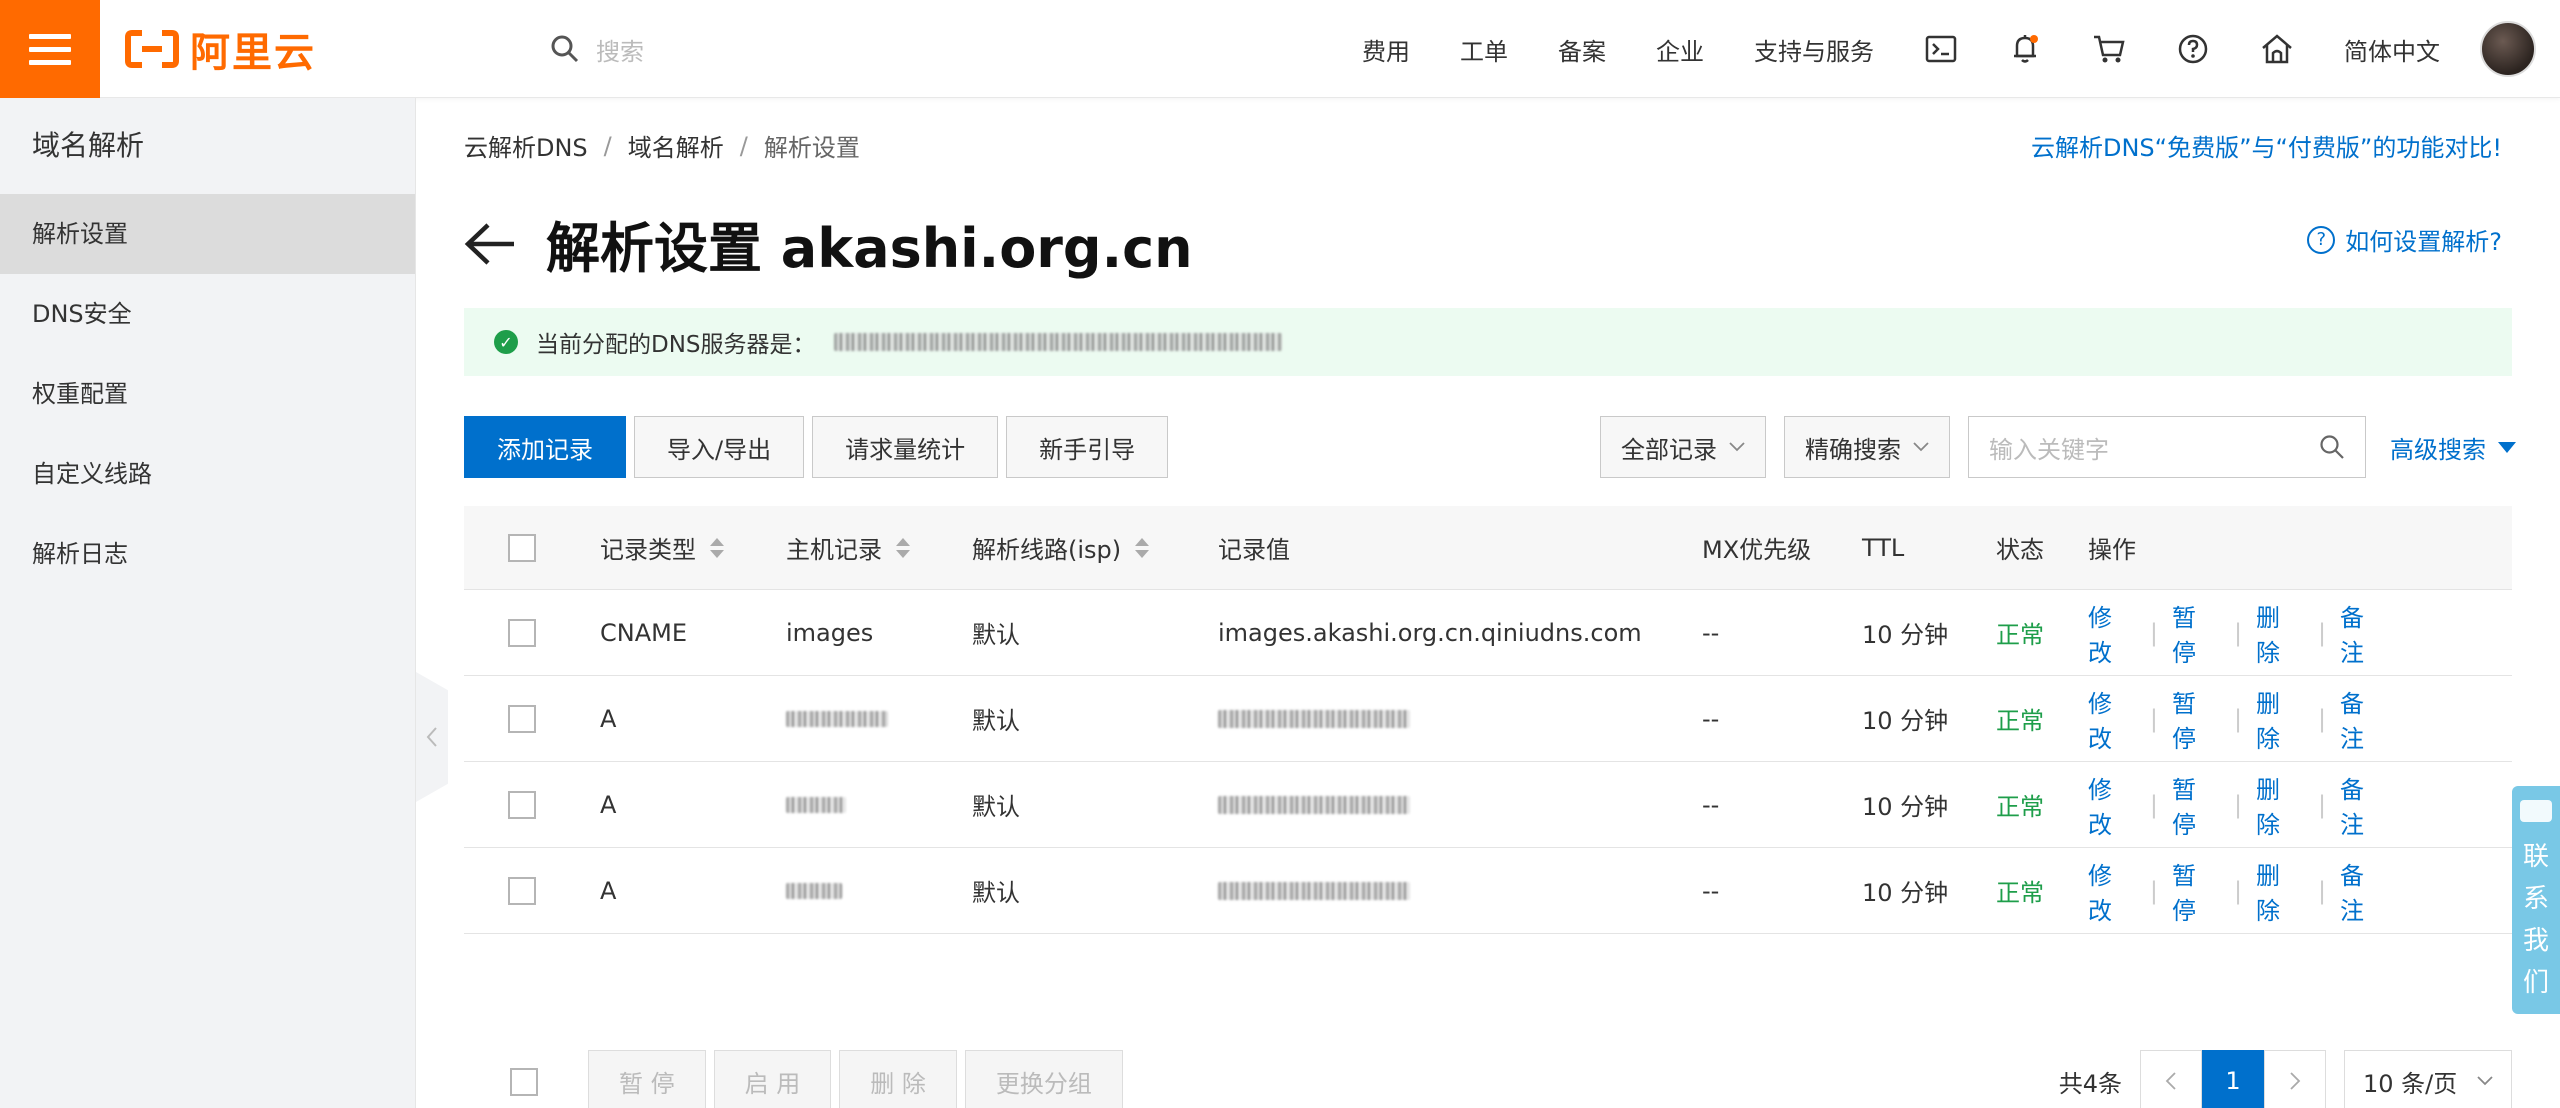 This screenshot has width=2560, height=1108. Describe the element at coordinates (2171, 1079) in the screenshot. I see `prev-page-button` at that location.